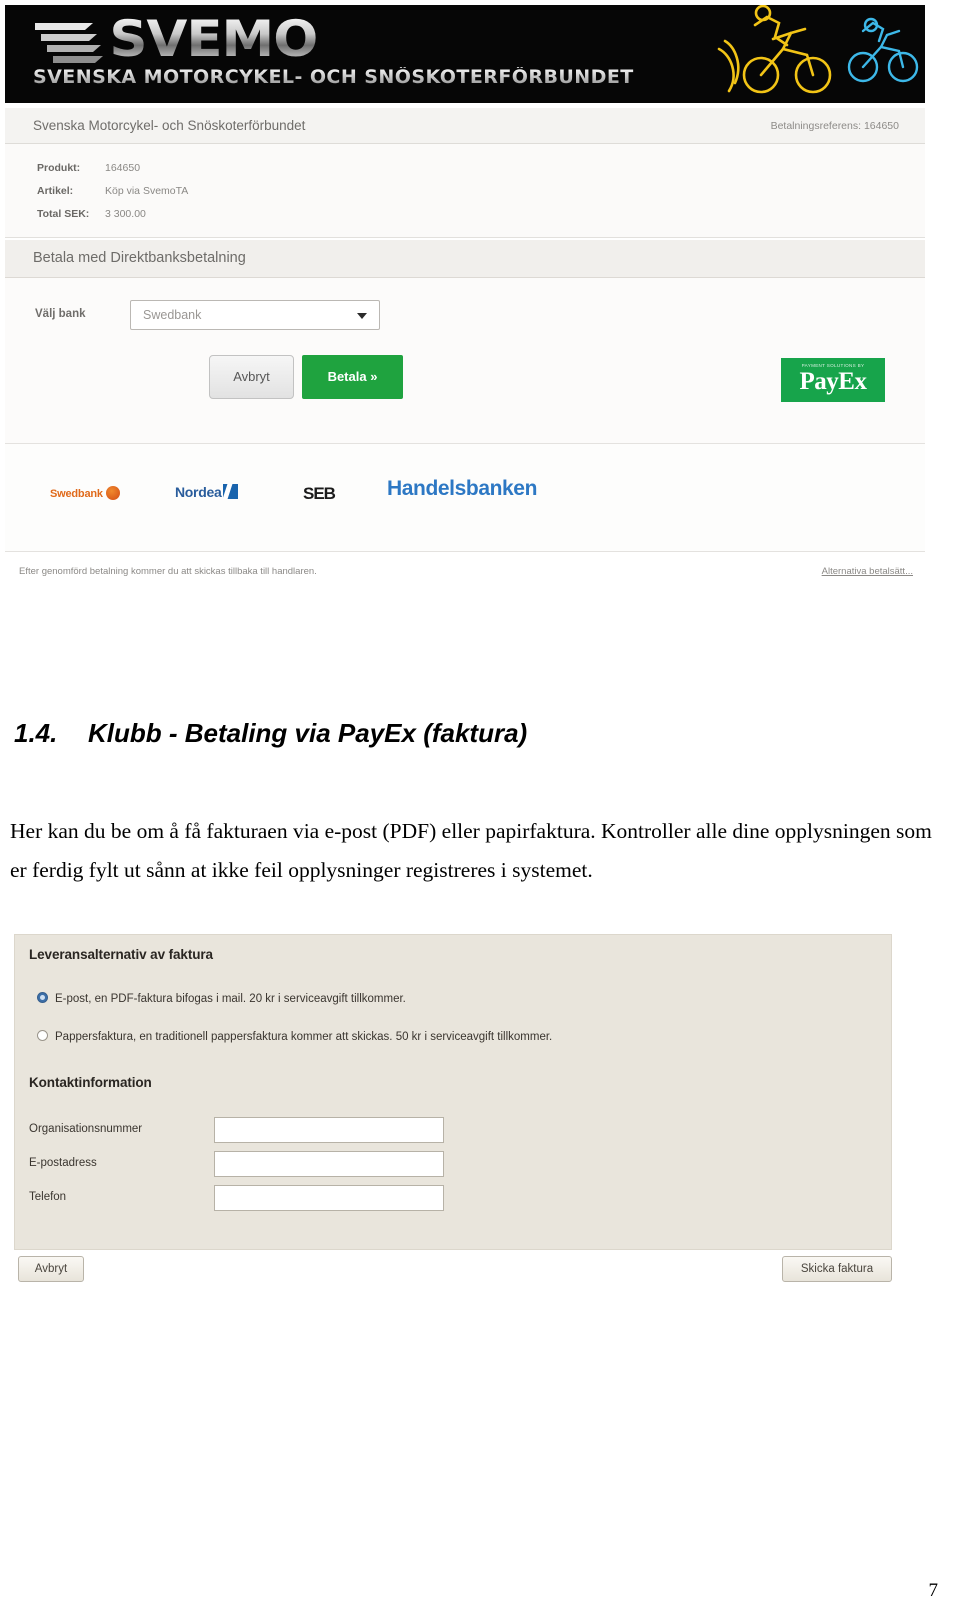 This screenshot has width=960, height=1616. What do you see at coordinates (59, 168) in the screenshot?
I see `product-row-key: Produkt:` at bounding box center [59, 168].